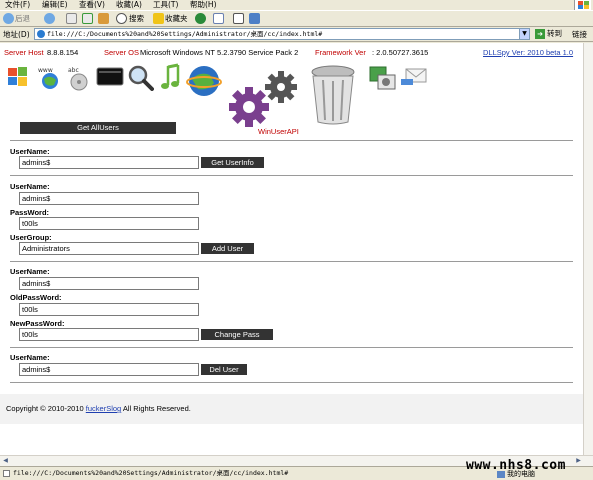  Describe the element at coordinates (22, 19) in the screenshot. I see `back-button: 后退` at that location.